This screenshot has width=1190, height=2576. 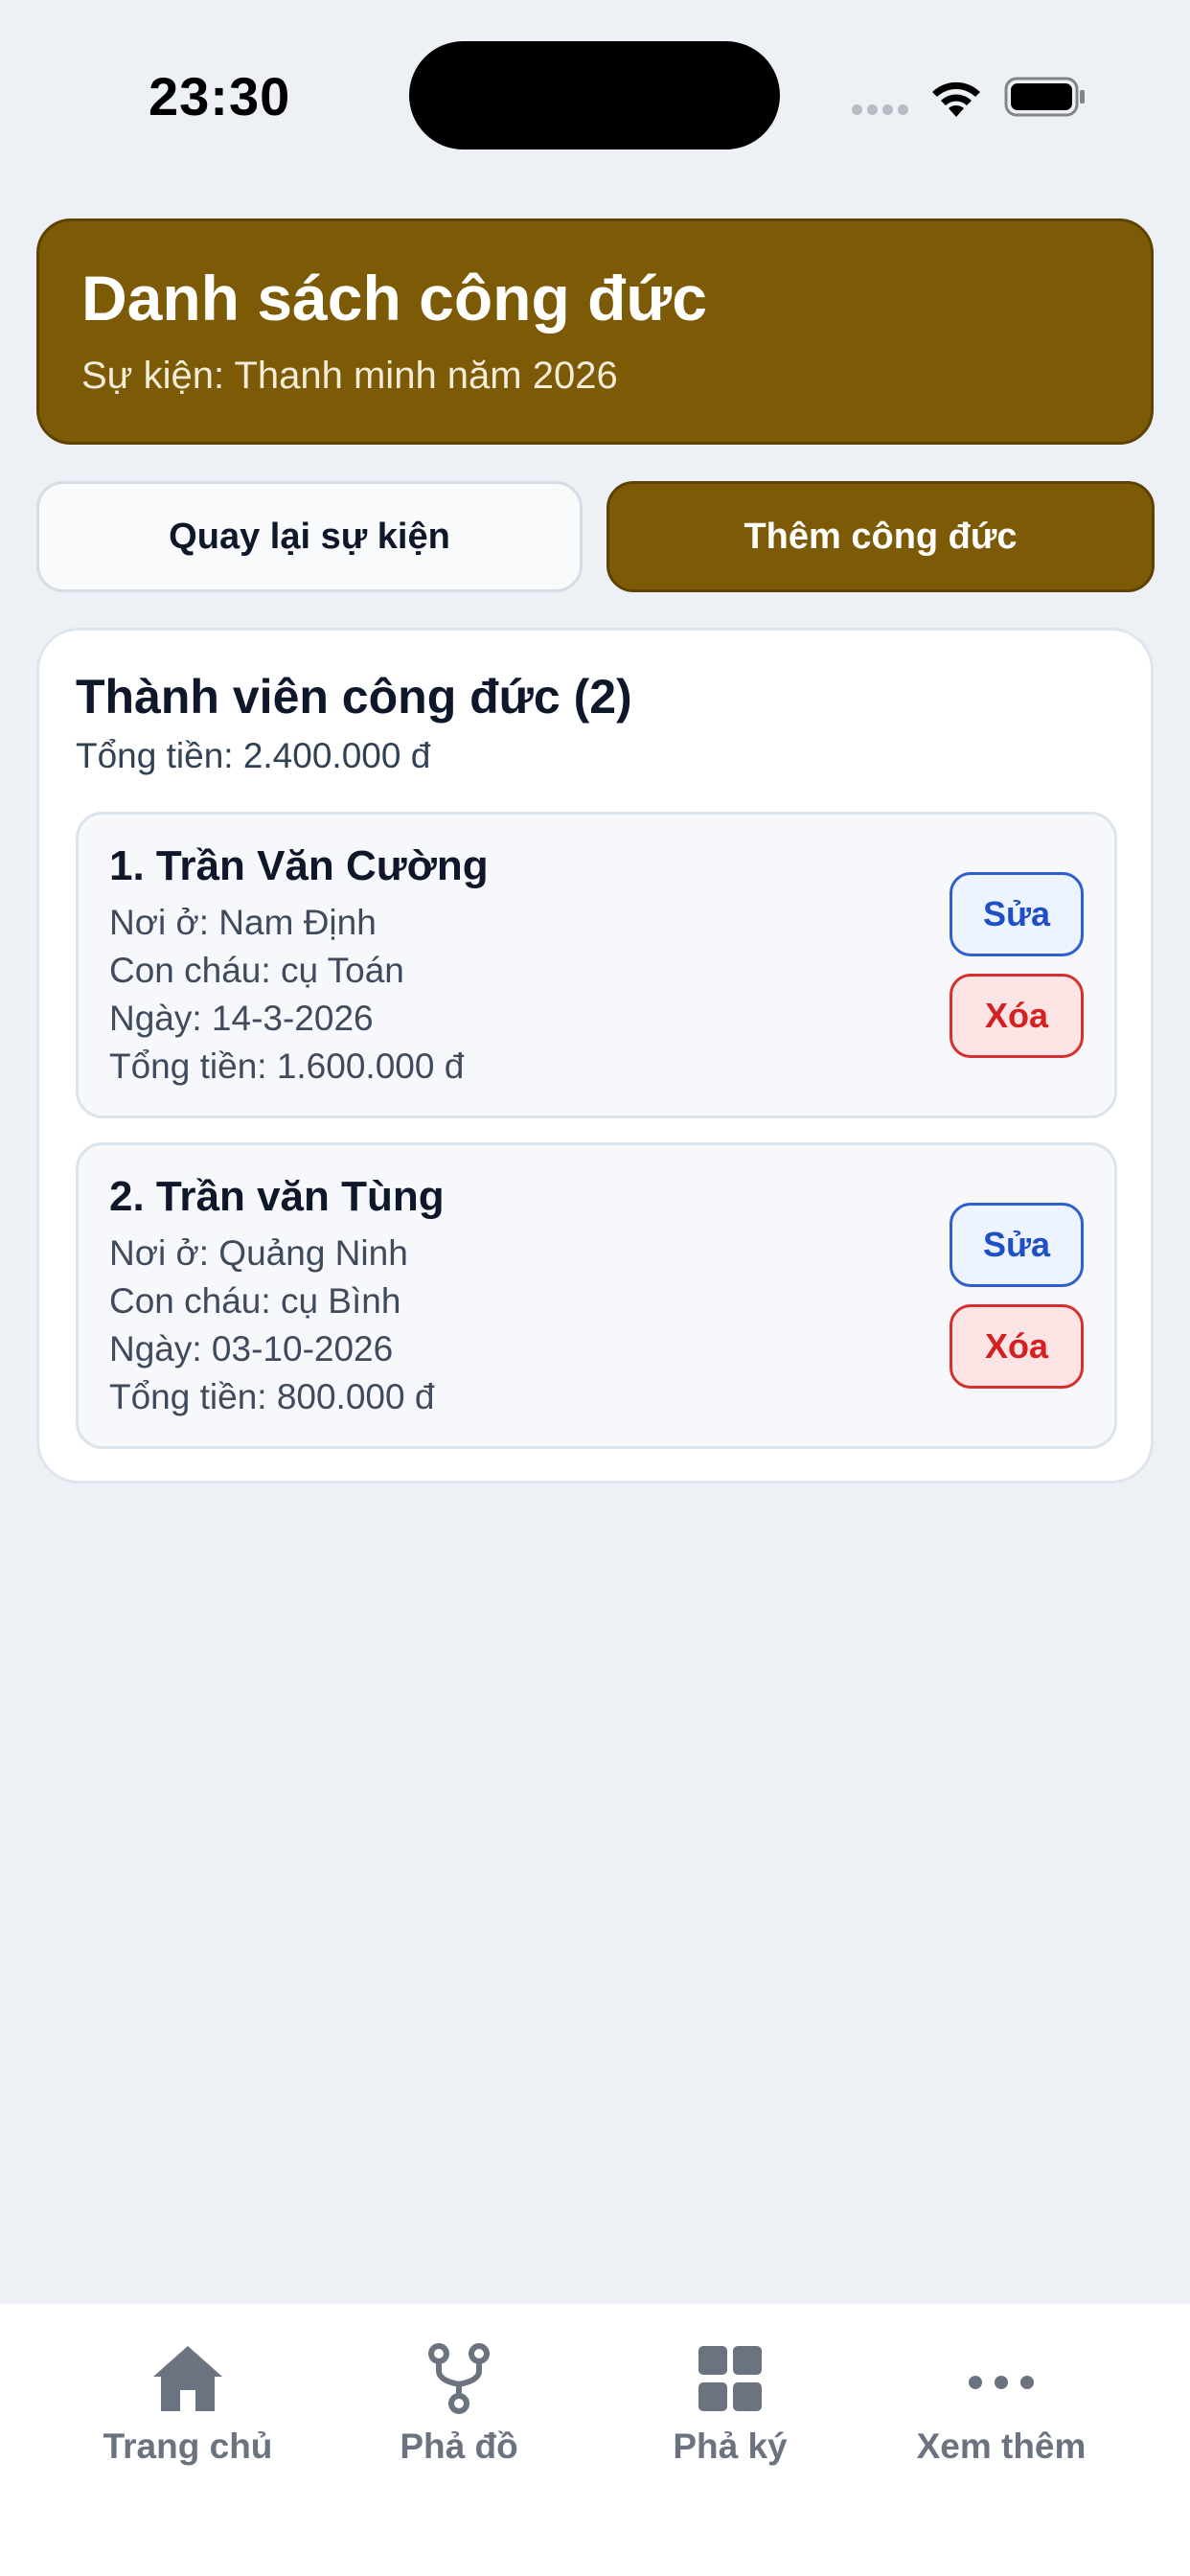 What do you see at coordinates (883, 111) in the screenshot?
I see `signal-dots-icon` at bounding box center [883, 111].